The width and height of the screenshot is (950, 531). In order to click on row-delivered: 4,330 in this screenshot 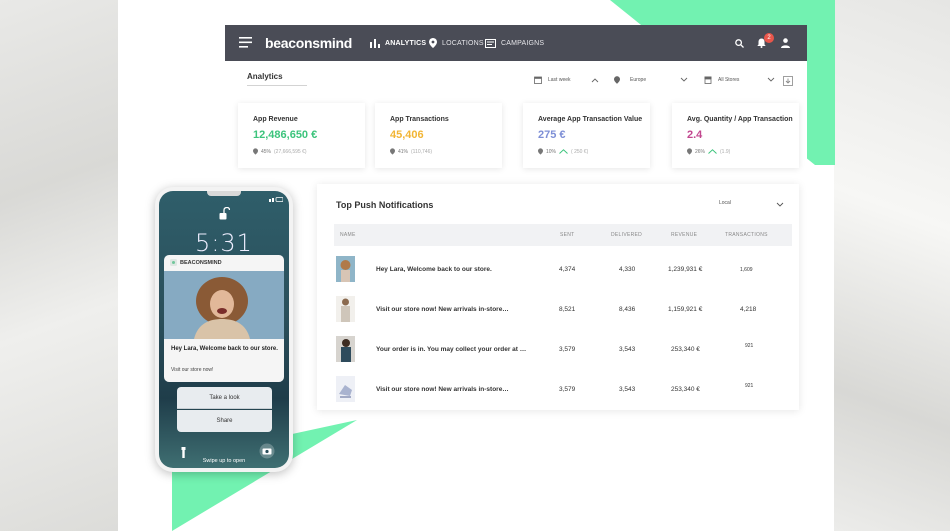, I will do `click(627, 269)`.